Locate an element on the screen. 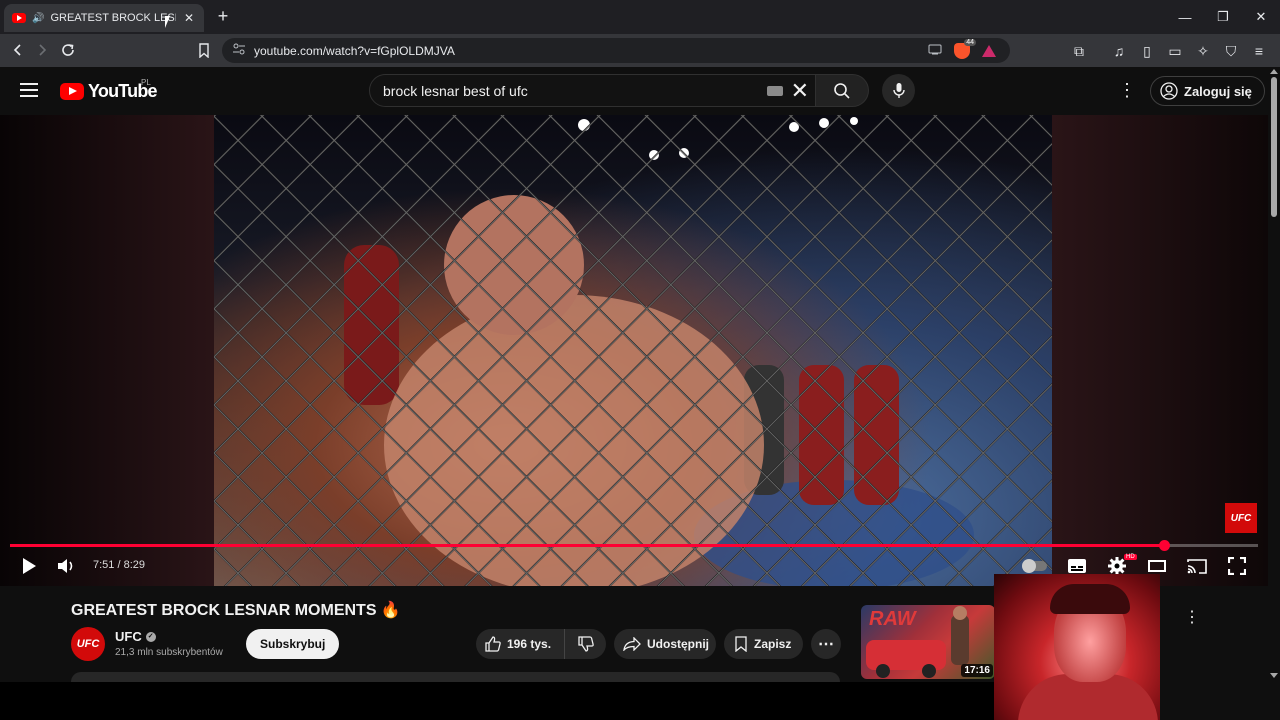 The image size is (1280, 720). recommended-more-icon: ⋮ is located at coordinates (1192, 617).